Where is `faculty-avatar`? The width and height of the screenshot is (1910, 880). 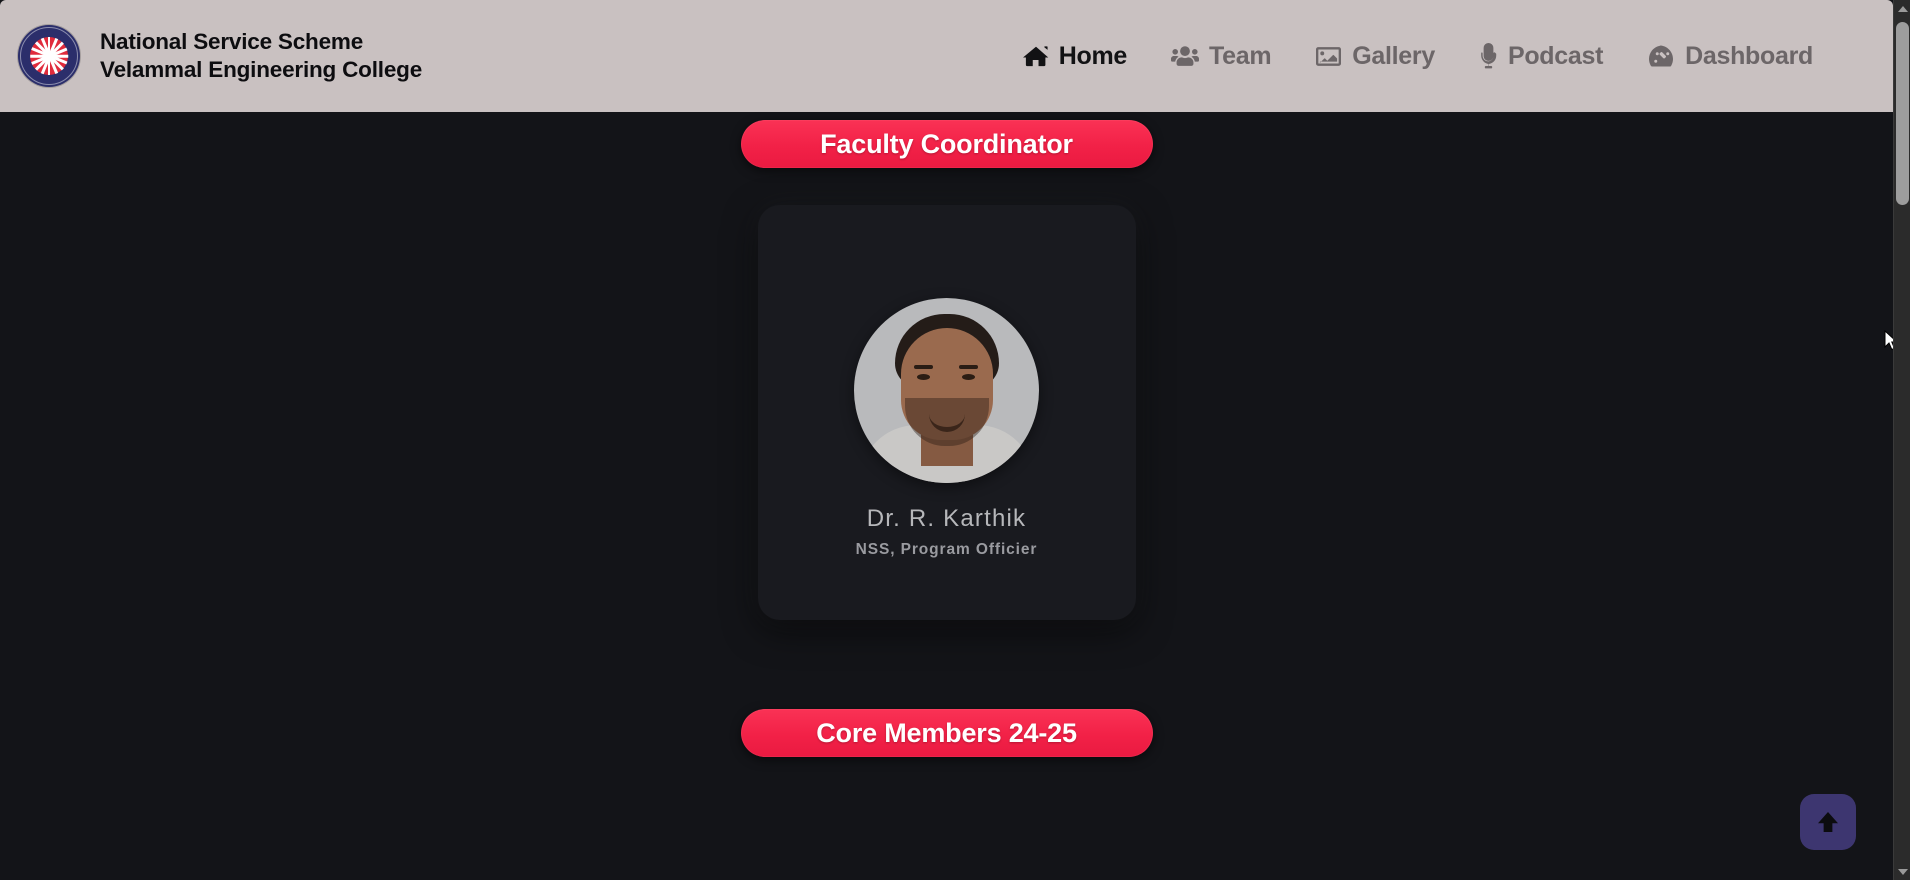 faculty-avatar is located at coordinates (946, 390).